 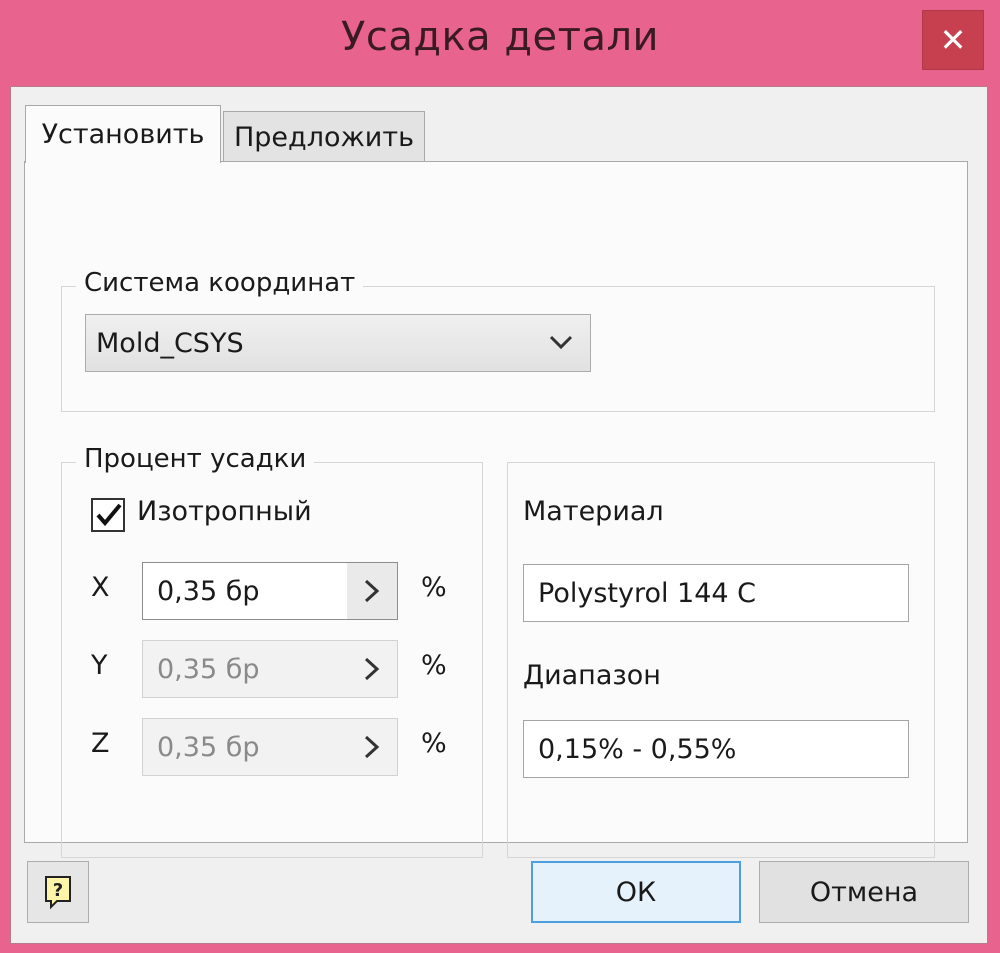 I want to click on range-label: Диапазон, so click(x=592, y=675).